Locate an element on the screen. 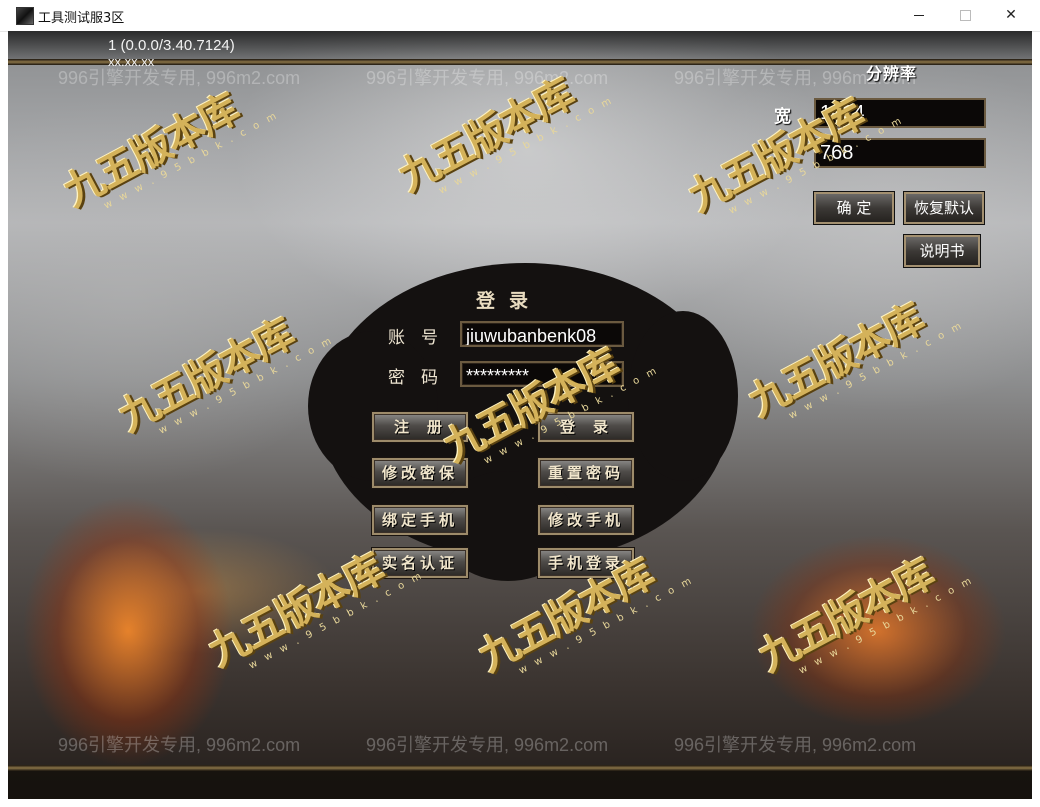 The image size is (1040, 807). maximize-icon is located at coordinates (965, 15).